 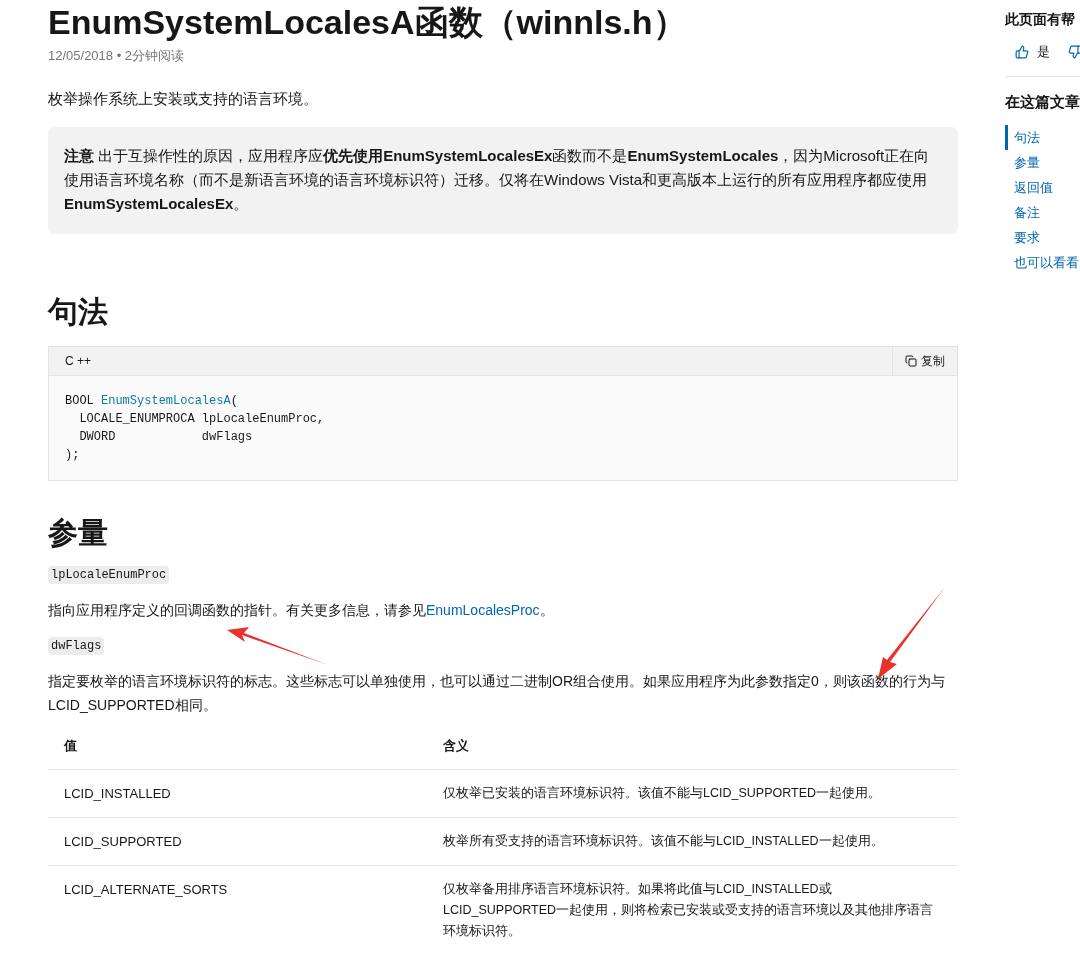 I want to click on article-meta: 12/05/2018 • 2分钟阅读, so click(x=117, y=56).